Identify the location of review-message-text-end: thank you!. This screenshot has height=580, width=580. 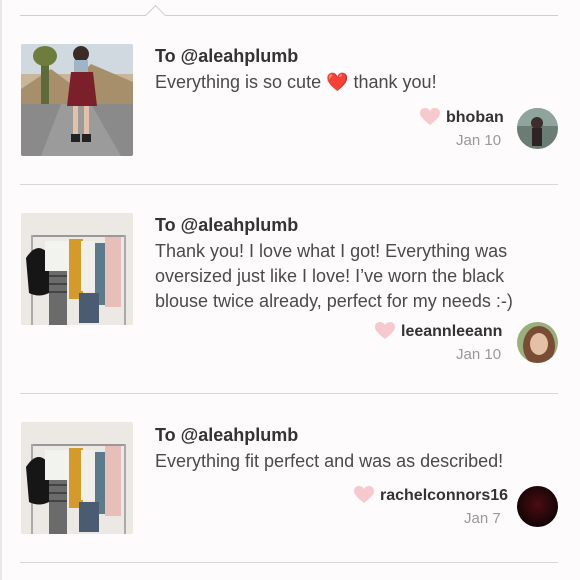
(392, 82).